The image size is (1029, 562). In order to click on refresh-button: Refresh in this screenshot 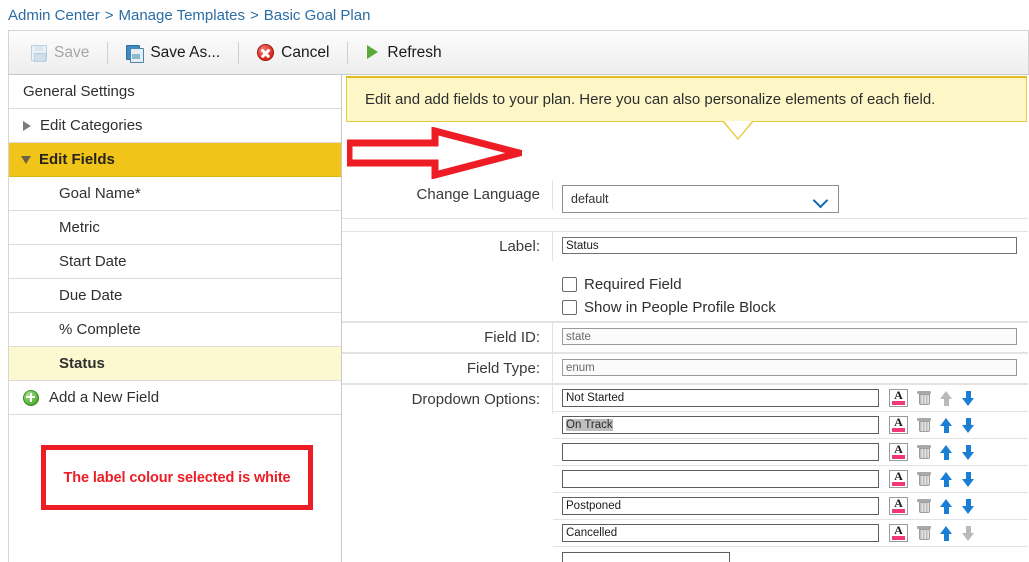, I will do `click(403, 53)`.